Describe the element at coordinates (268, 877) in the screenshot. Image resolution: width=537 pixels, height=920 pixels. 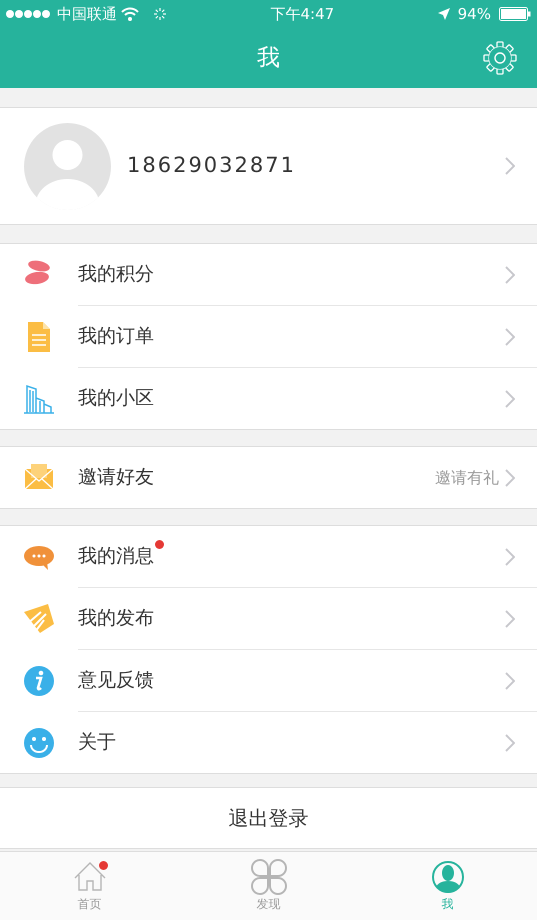
I see `clover-icon` at that location.